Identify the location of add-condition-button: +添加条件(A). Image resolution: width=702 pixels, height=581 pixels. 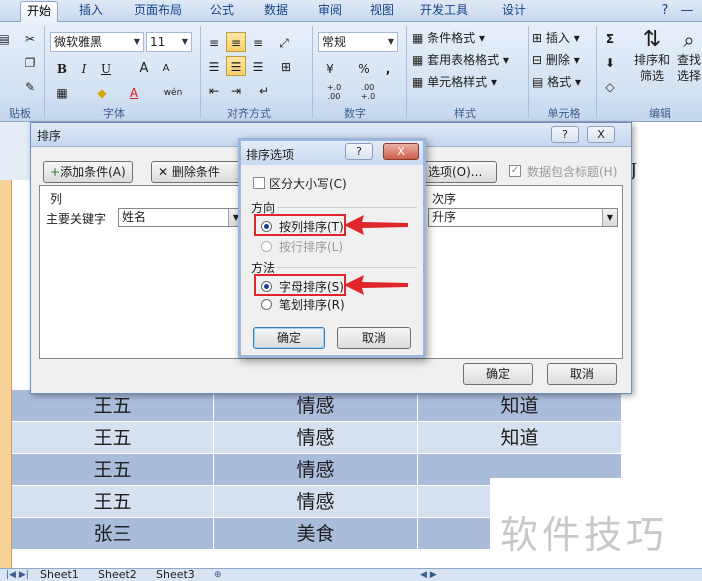
(88, 172).